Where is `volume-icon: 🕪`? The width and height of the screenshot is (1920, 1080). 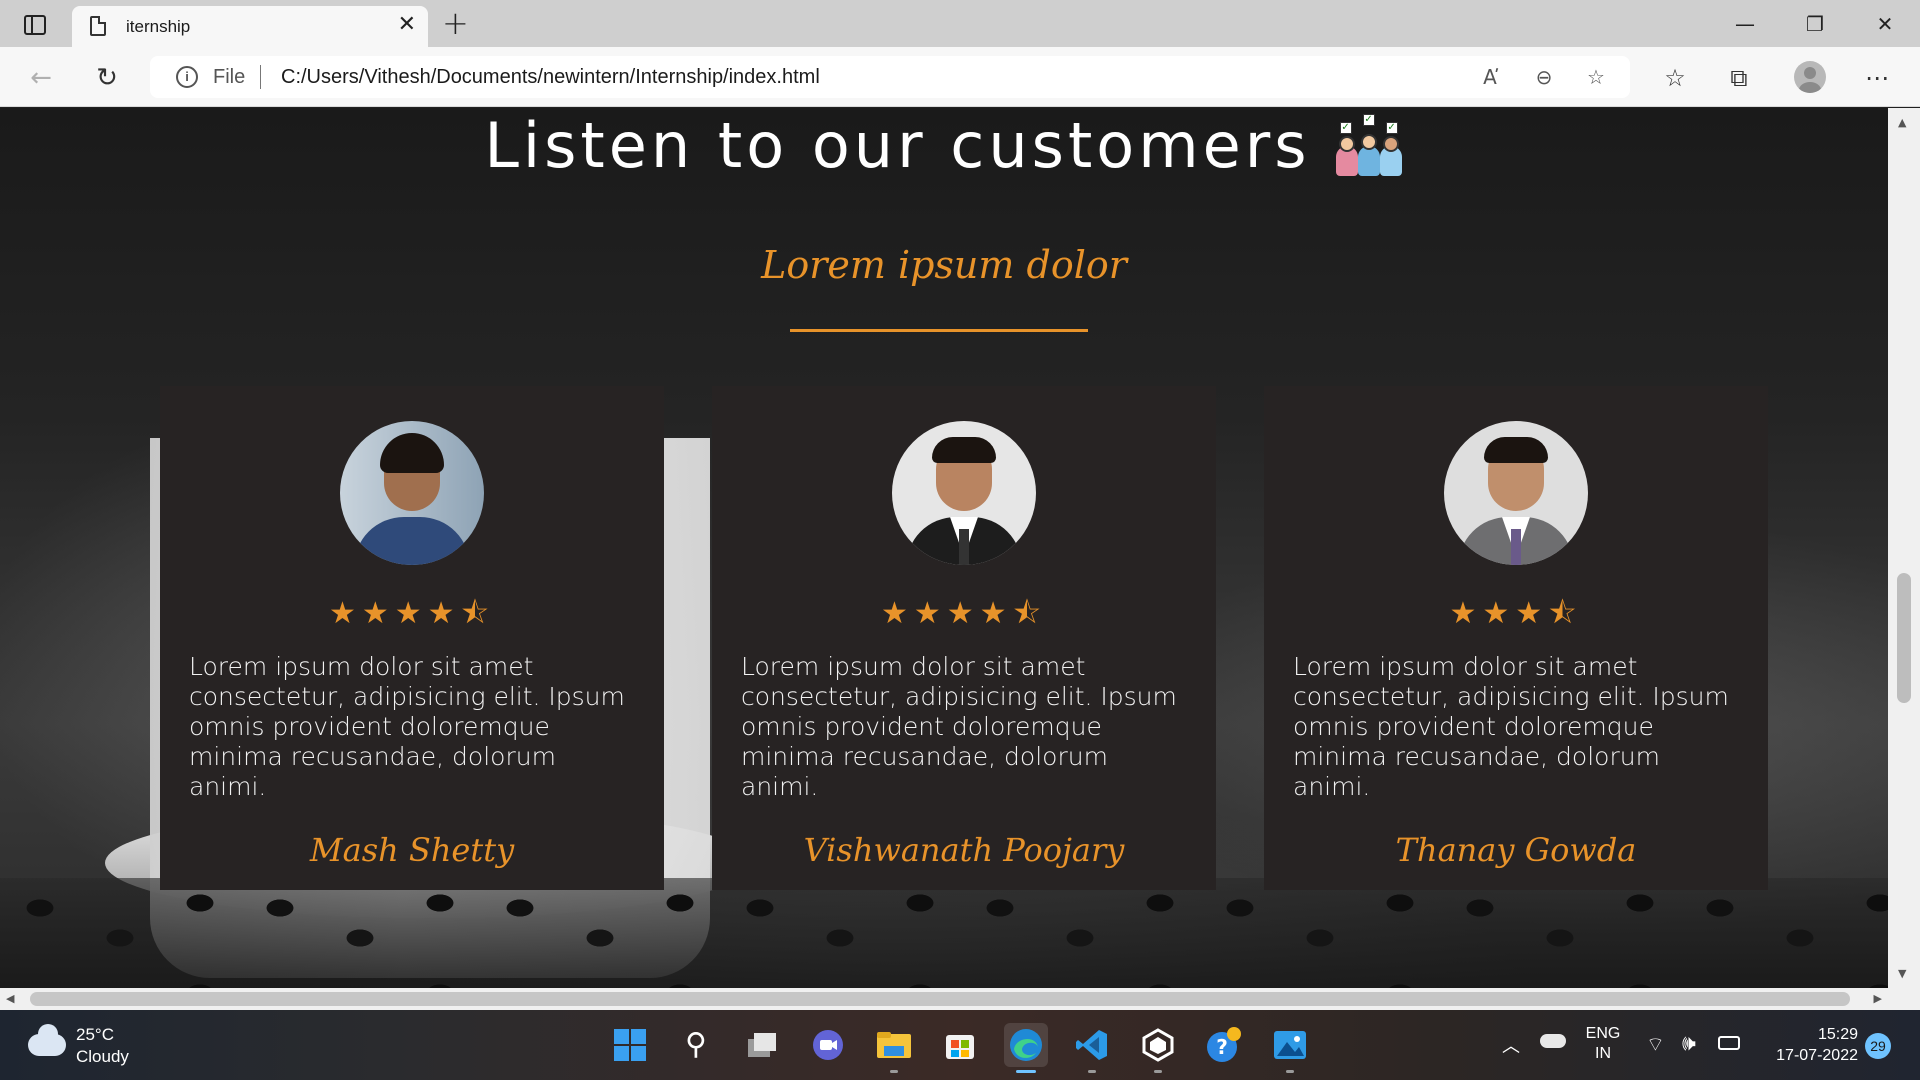
volume-icon: 🕪 is located at coordinates (1689, 1043).